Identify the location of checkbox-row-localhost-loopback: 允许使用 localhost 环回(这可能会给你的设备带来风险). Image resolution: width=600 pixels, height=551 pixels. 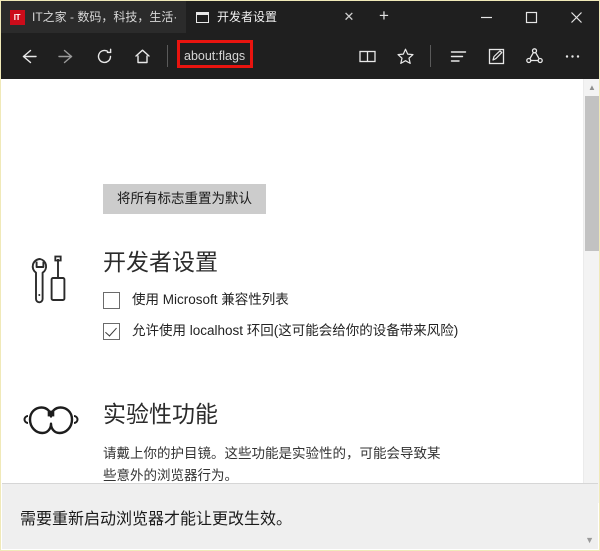
(333, 331).